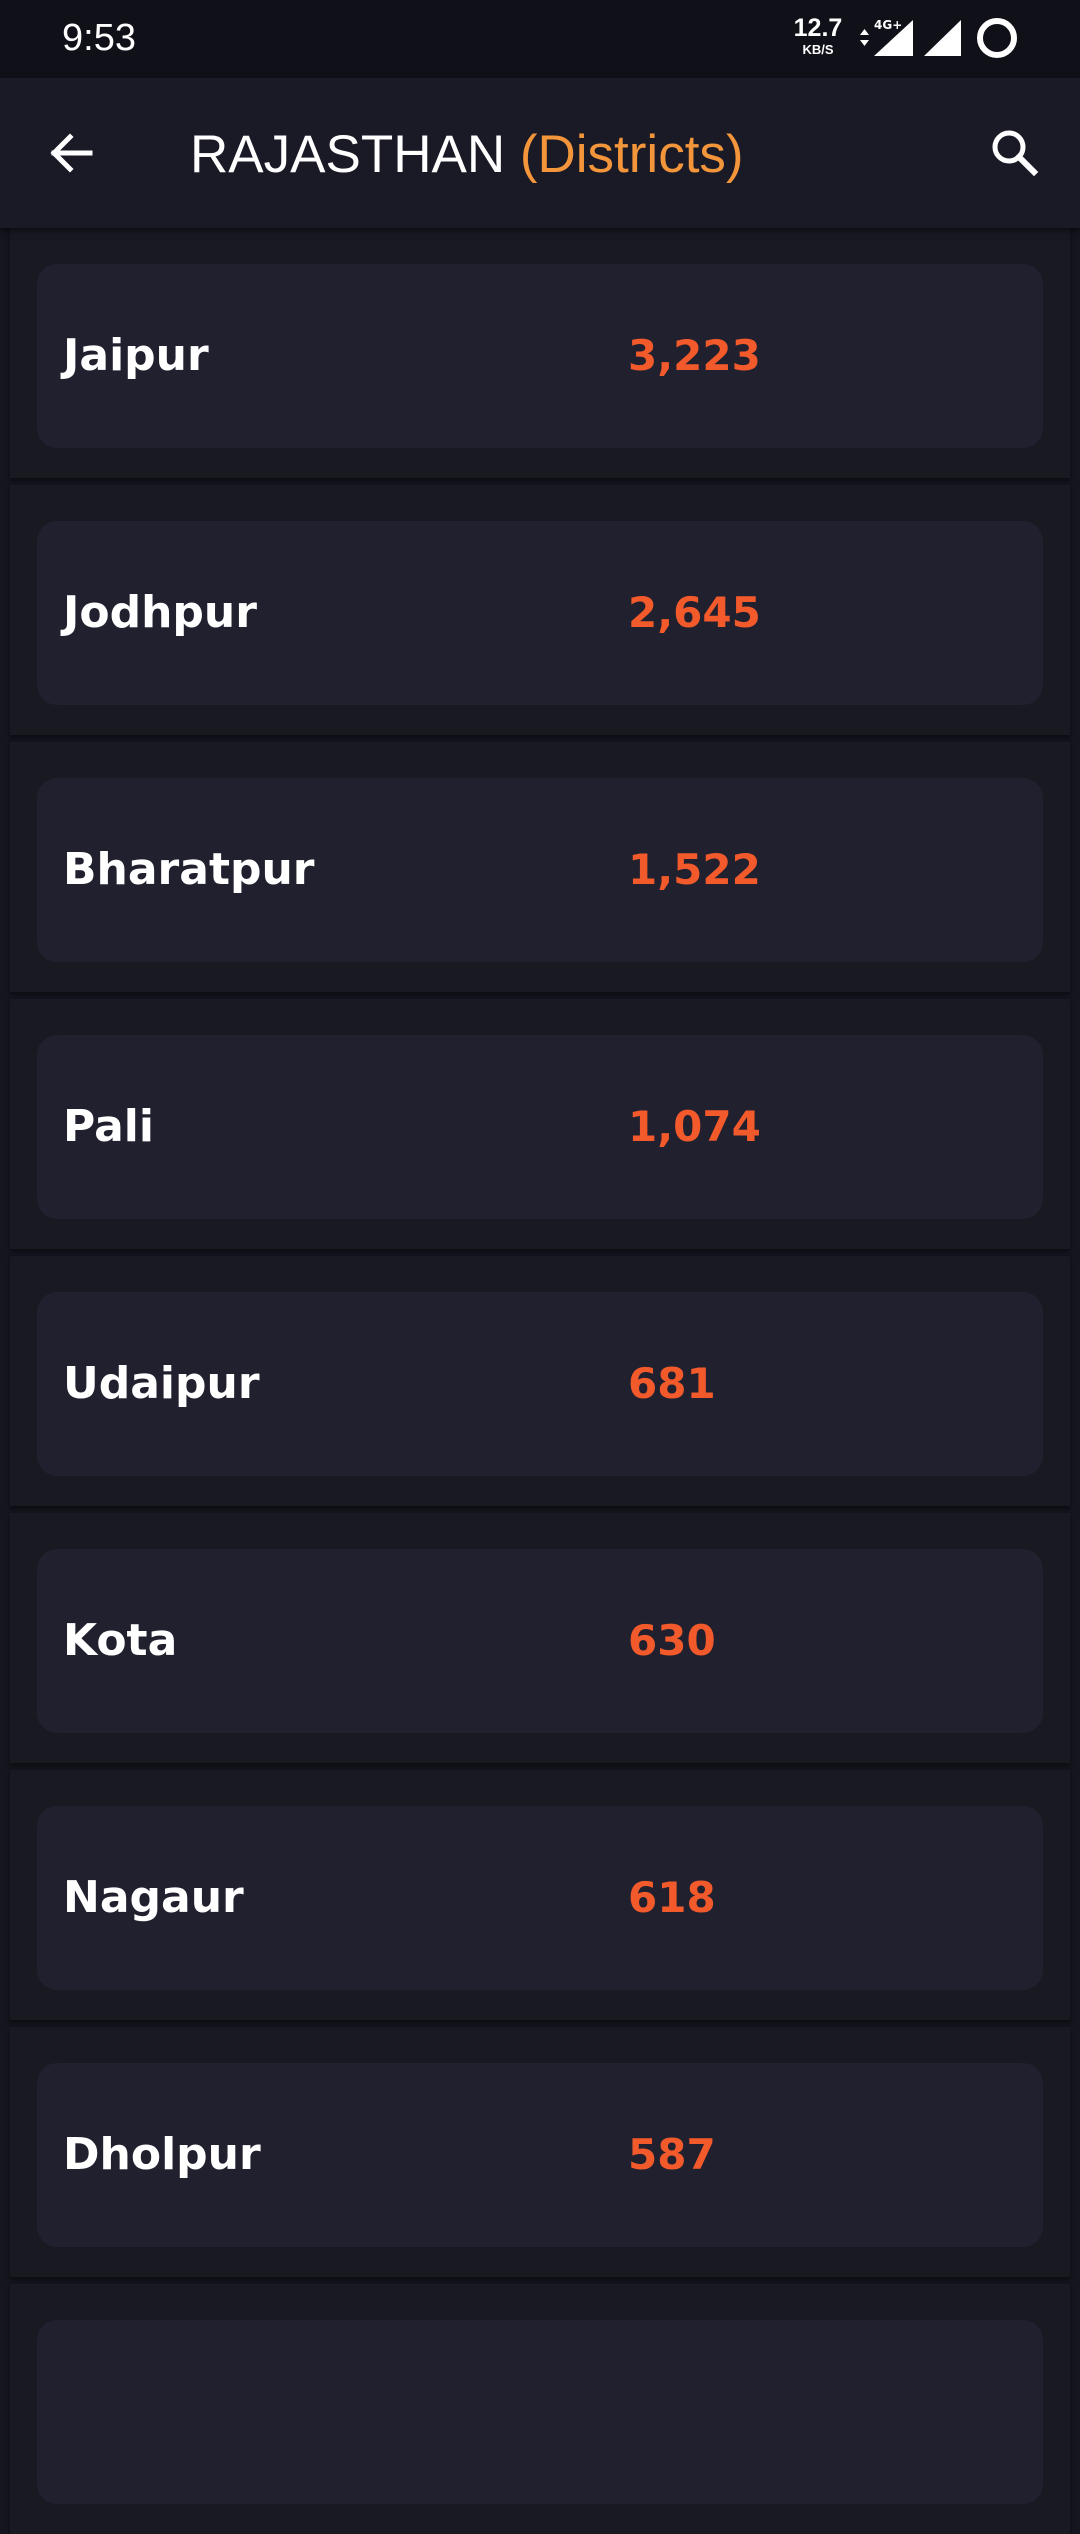 Image resolution: width=1080 pixels, height=2534 pixels. What do you see at coordinates (540, 1127) in the screenshot?
I see `district-card: Pali 1,074` at bounding box center [540, 1127].